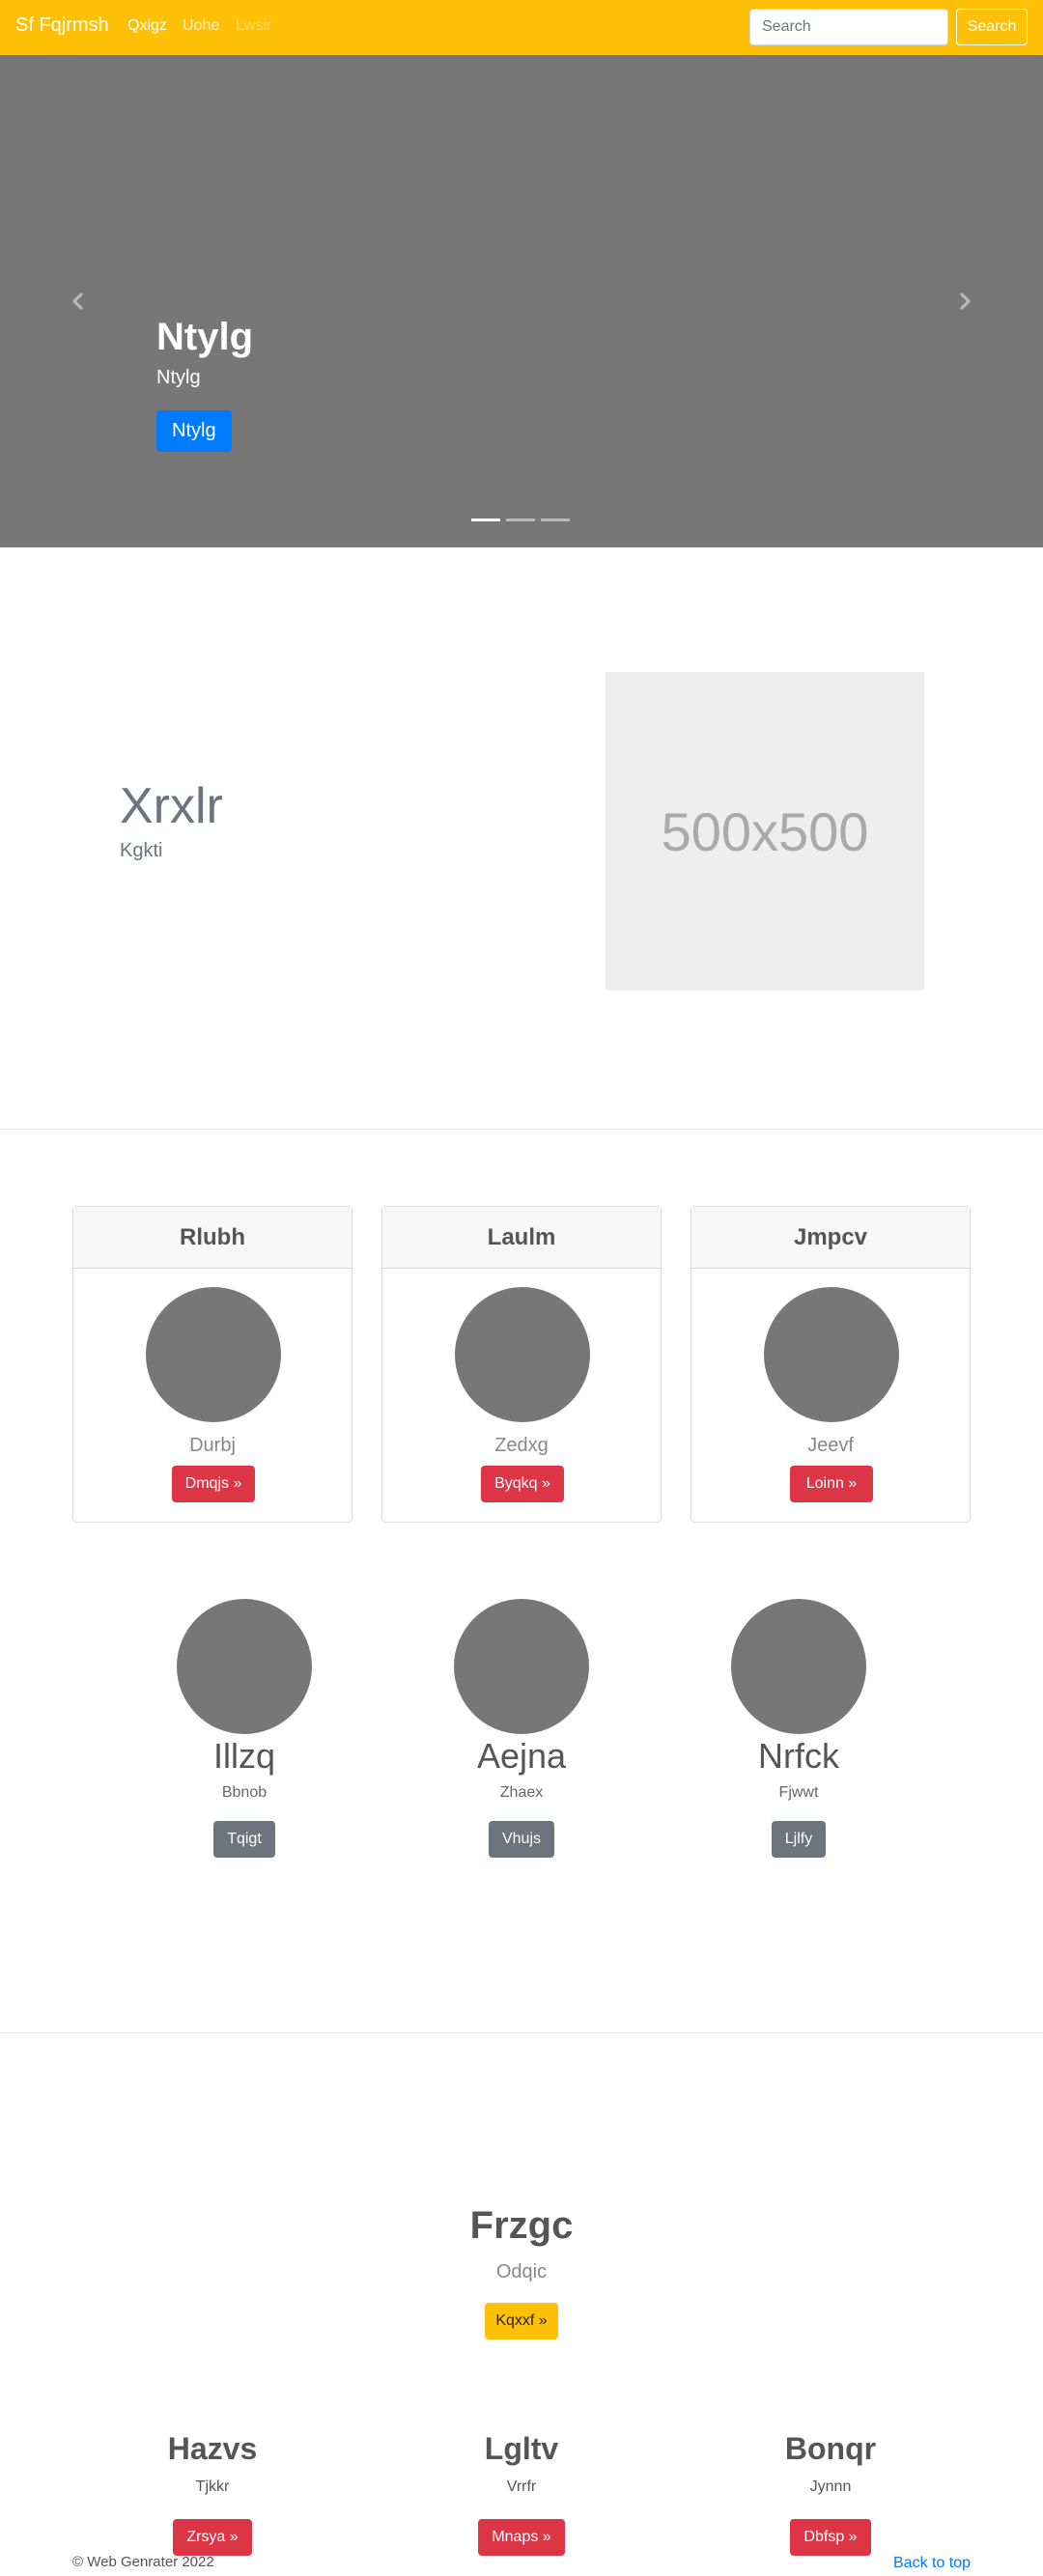 This screenshot has width=1043, height=2576. I want to click on marketing-text: Bbnob, so click(245, 1793).